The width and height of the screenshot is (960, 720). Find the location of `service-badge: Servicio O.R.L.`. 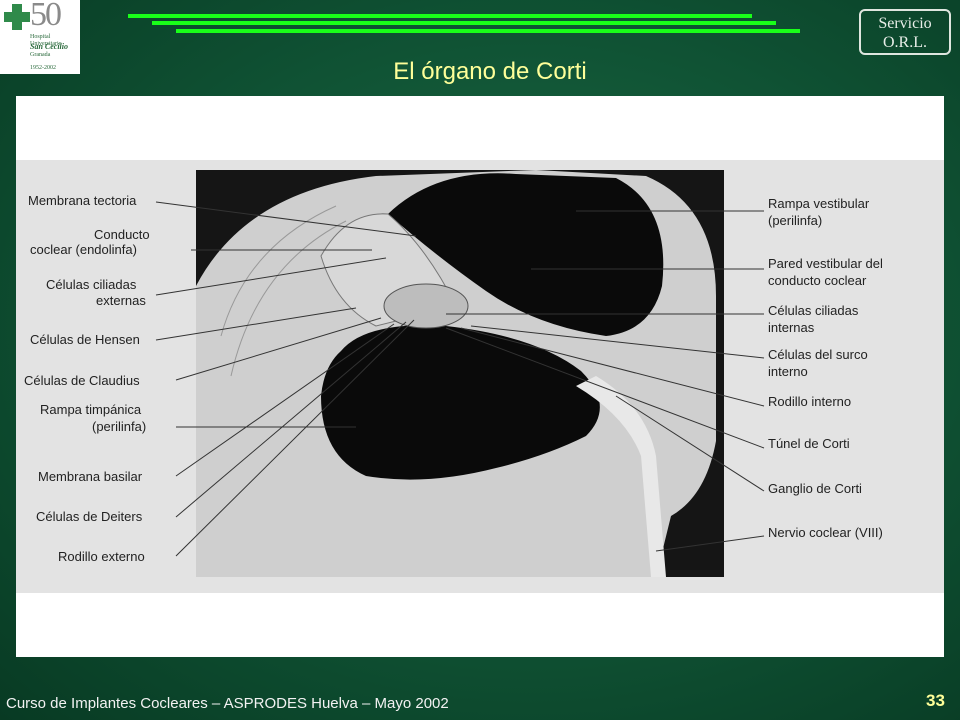

service-badge: Servicio O.R.L. is located at coordinates (905, 32).